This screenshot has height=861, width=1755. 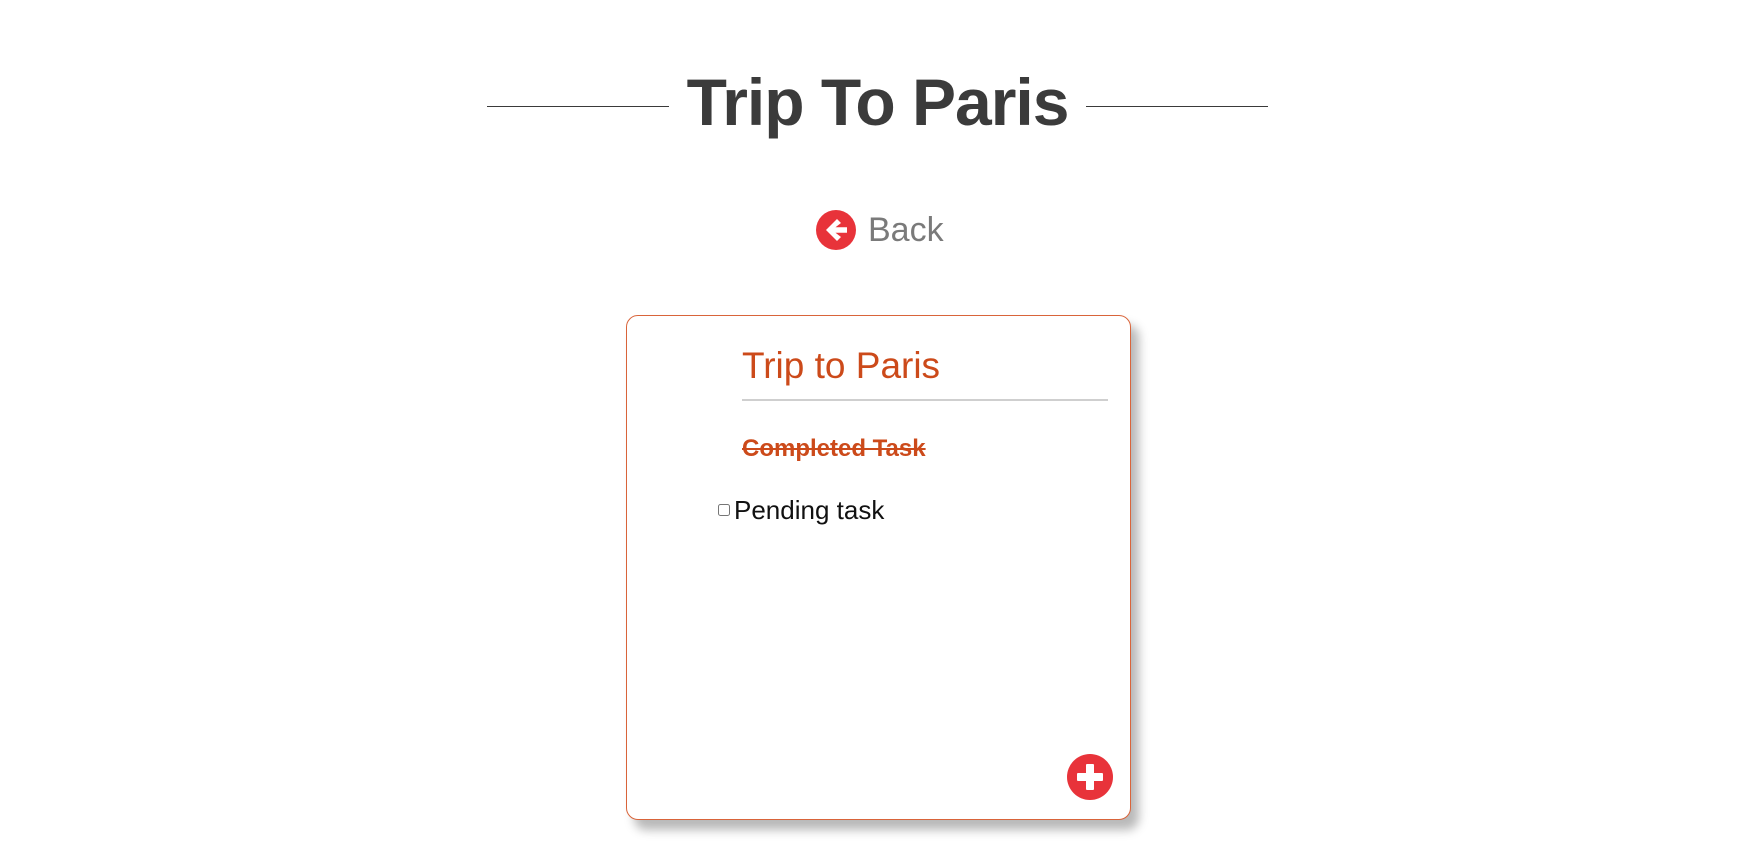 I want to click on plus-circle-icon, so click(x=1090, y=777).